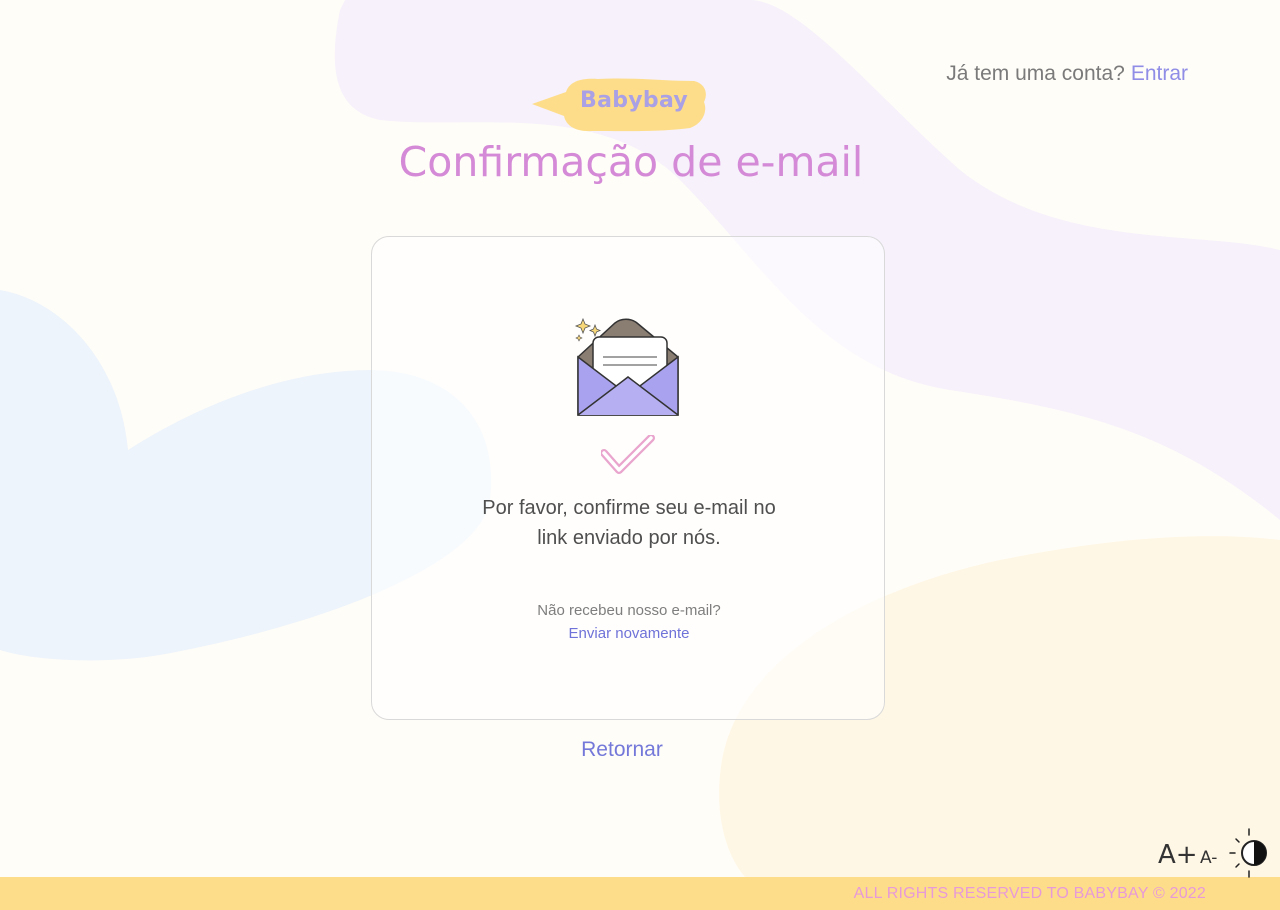 Image resolution: width=1280 pixels, height=910 pixels. I want to click on contrast-icon, so click(1249, 853).